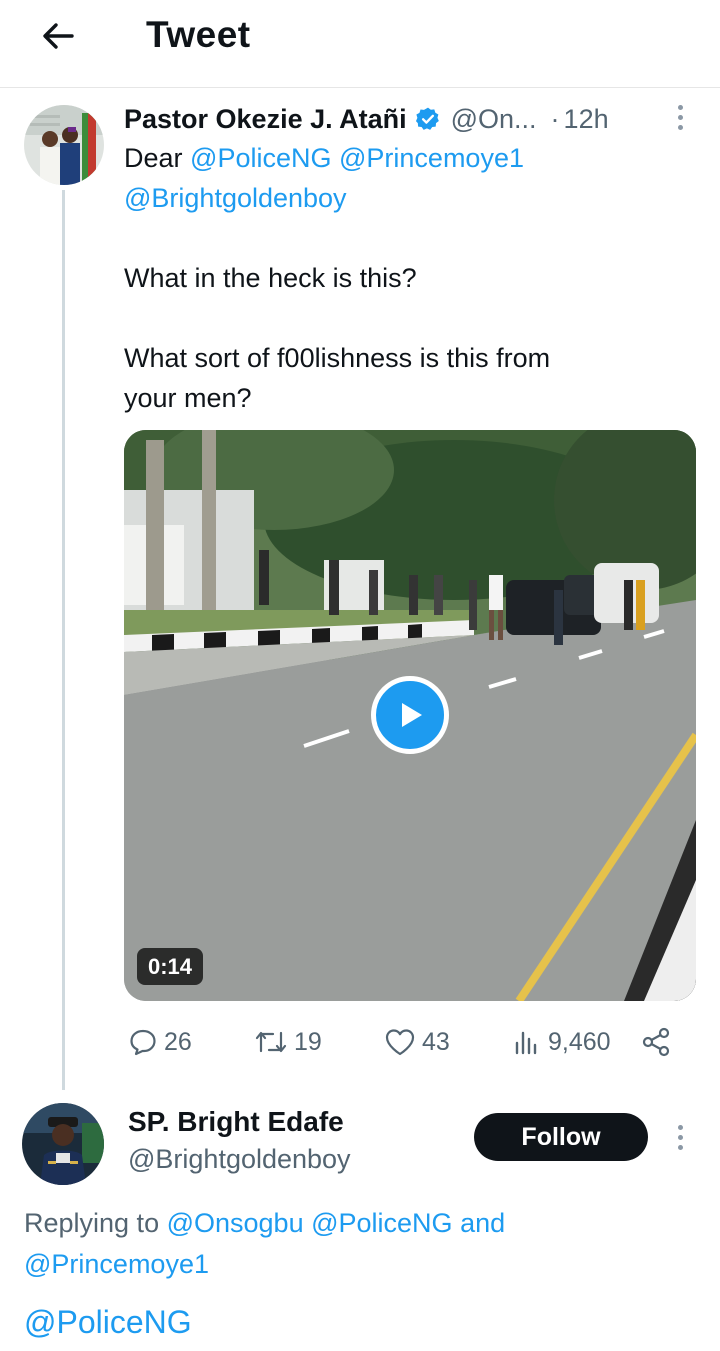 This screenshot has width=720, height=1351. What do you see at coordinates (526, 1043) in the screenshot?
I see `views-chart-icon` at bounding box center [526, 1043].